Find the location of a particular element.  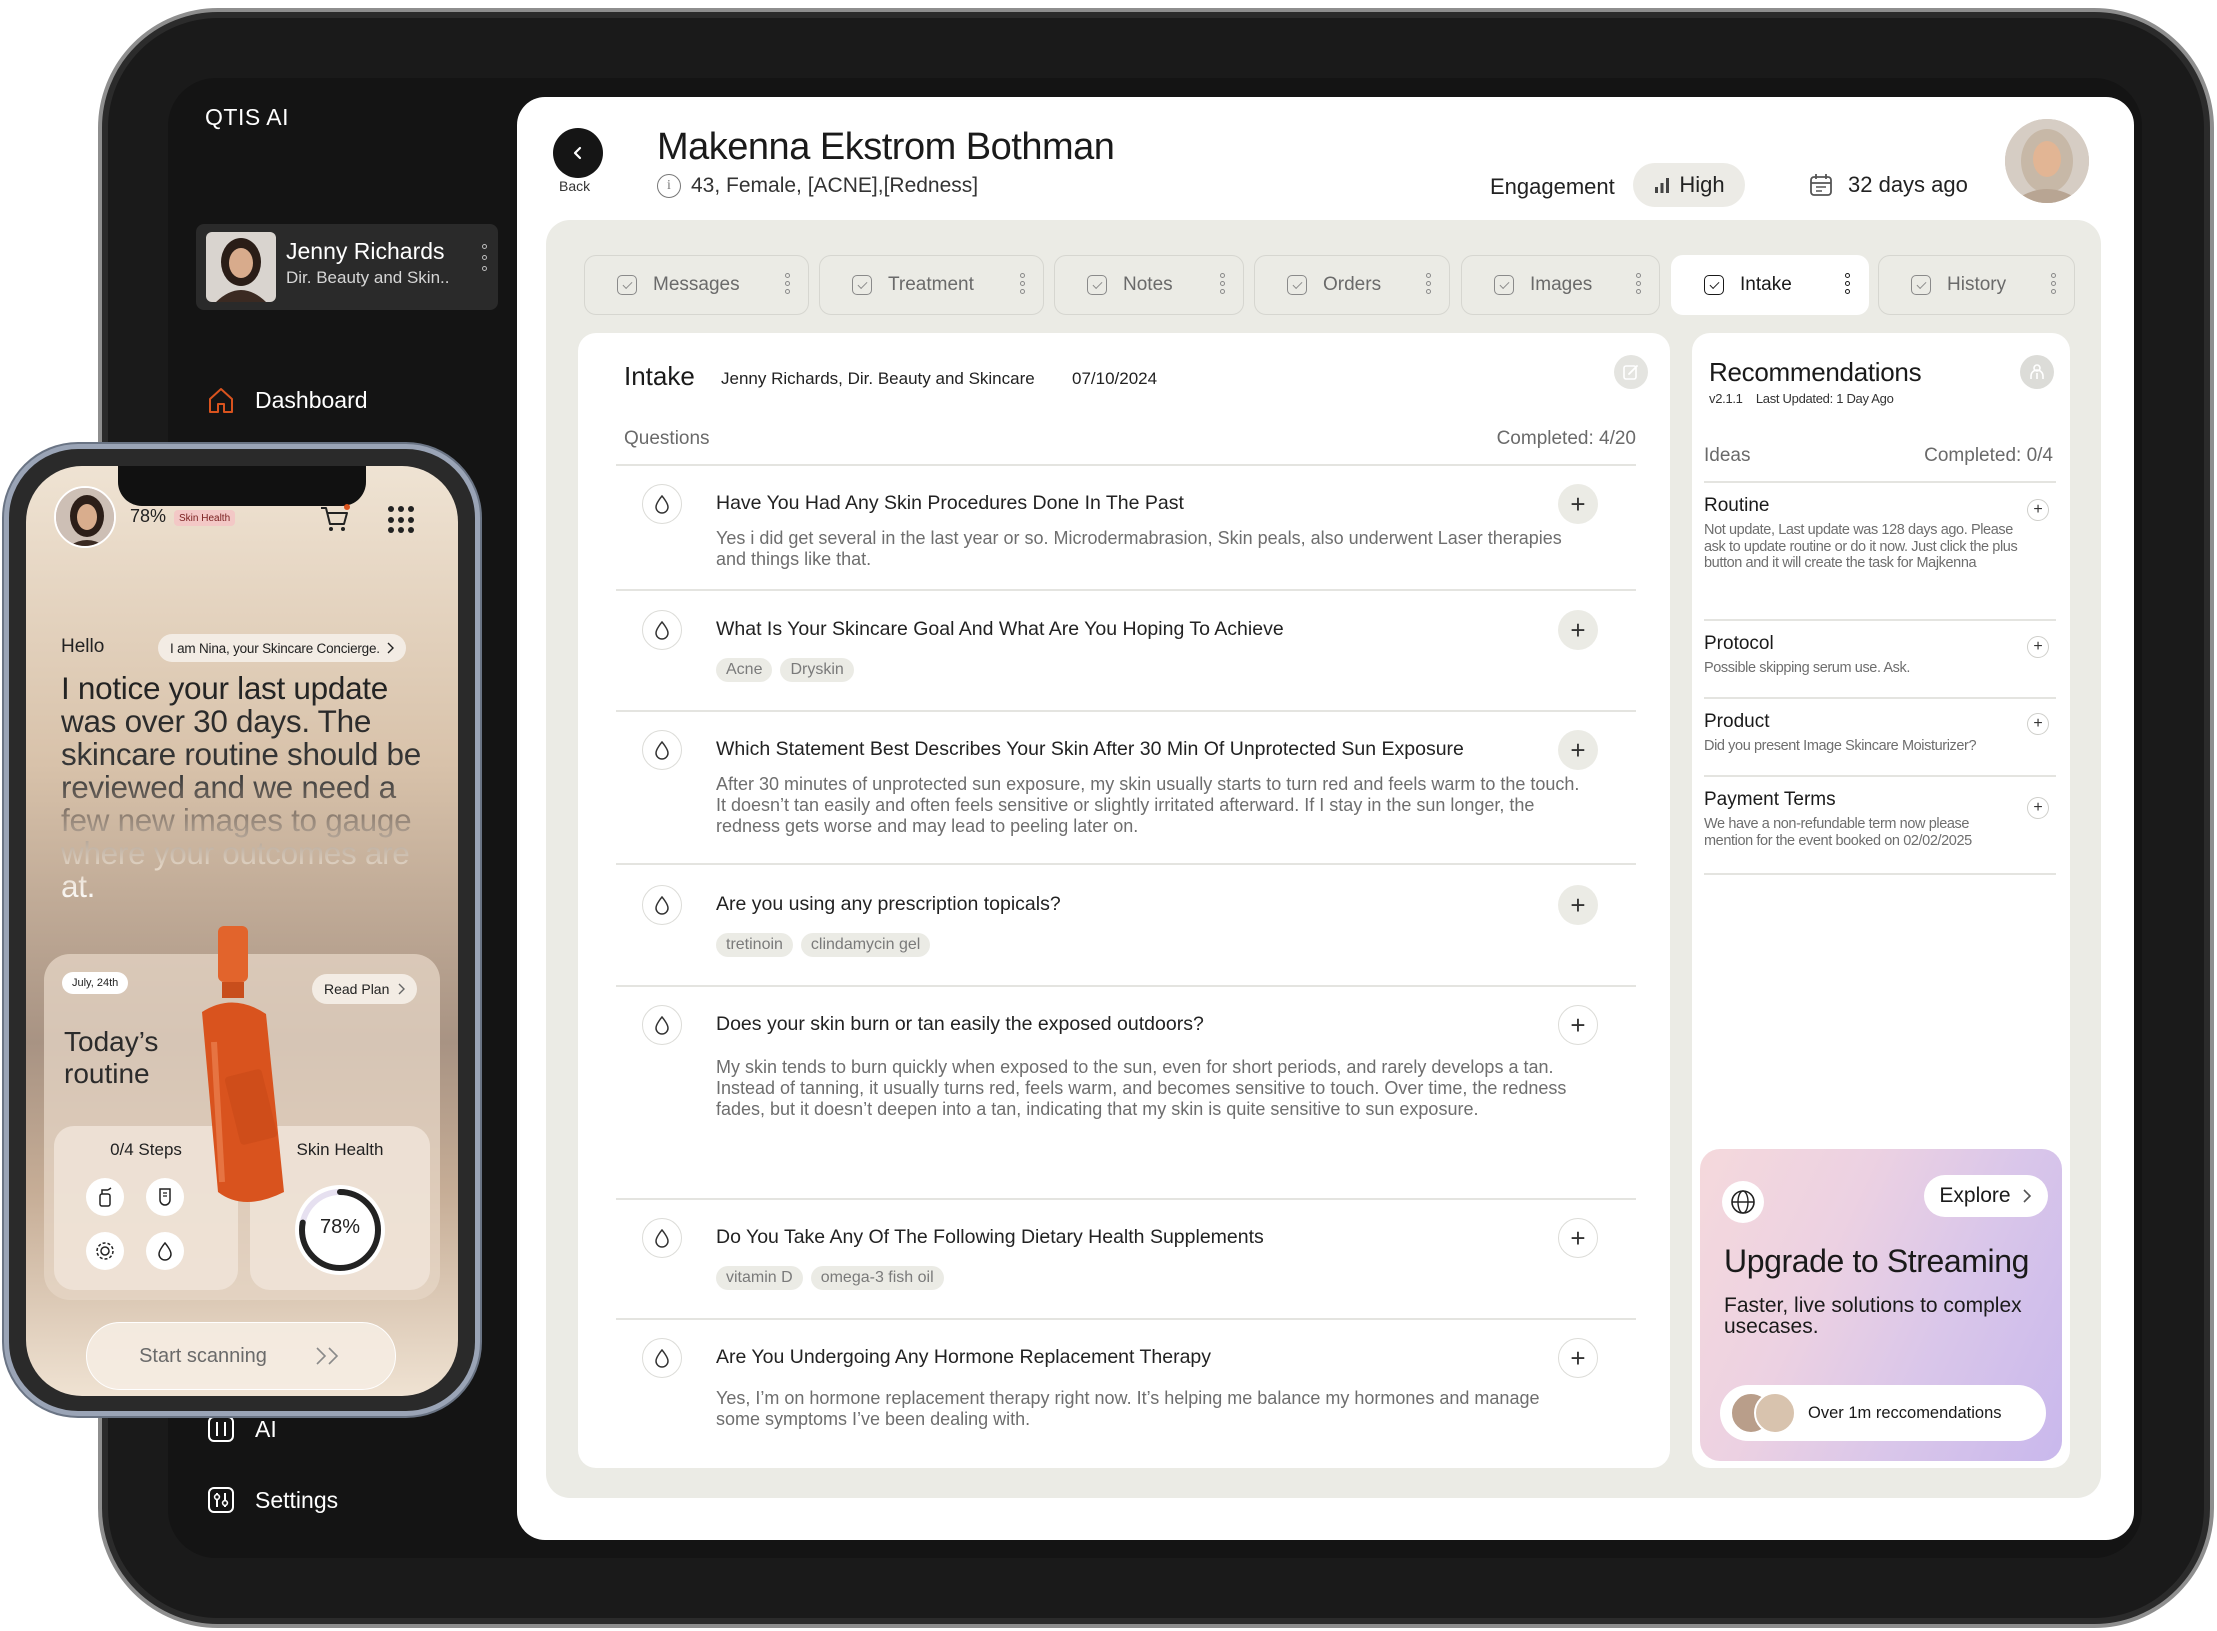

tab-intake: Intake is located at coordinates (1770, 285).